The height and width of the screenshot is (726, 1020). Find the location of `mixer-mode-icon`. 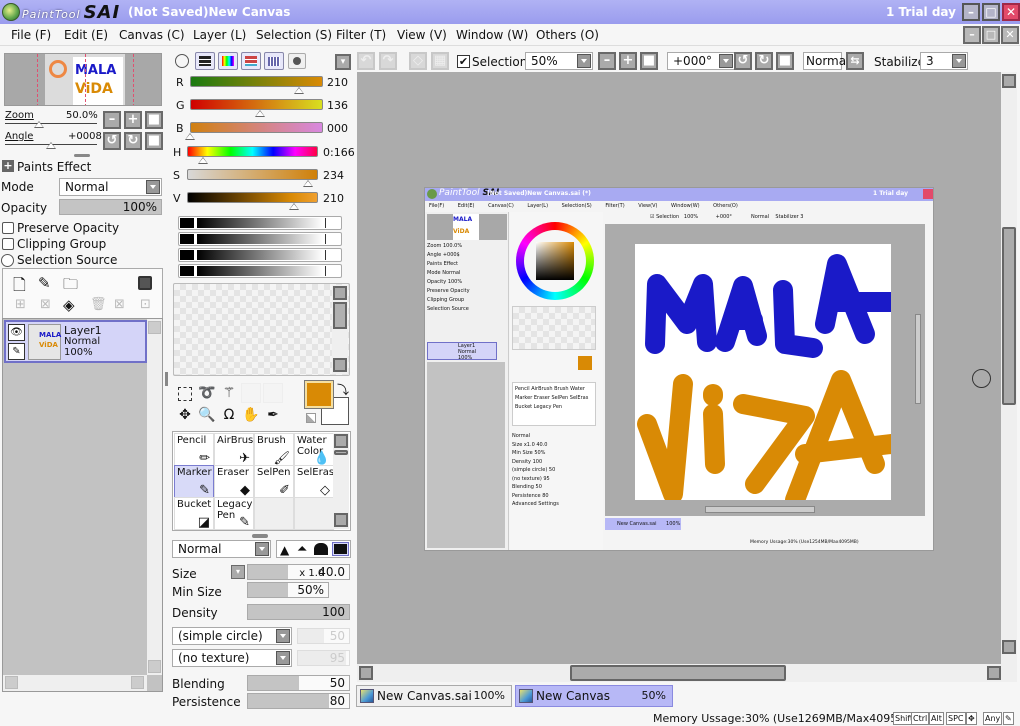

mixer-mode-icon is located at coordinates (251, 61).